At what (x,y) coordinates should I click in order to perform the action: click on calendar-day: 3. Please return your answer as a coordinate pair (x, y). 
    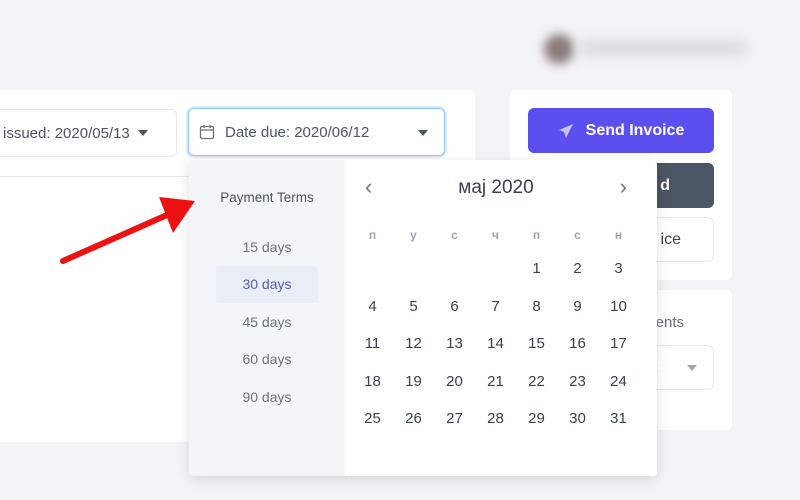
    Looking at the image, I should click on (618, 269).